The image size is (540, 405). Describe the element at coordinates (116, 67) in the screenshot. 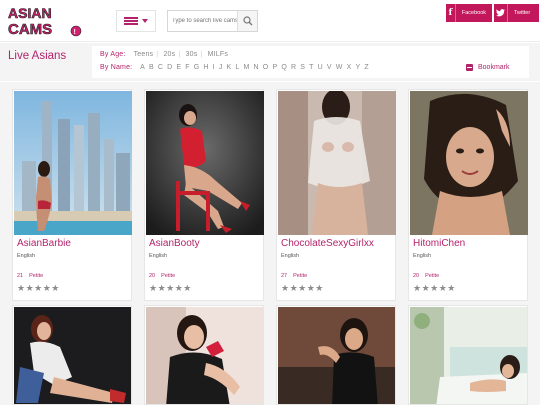

I see `by-name-label: By Name:` at that location.